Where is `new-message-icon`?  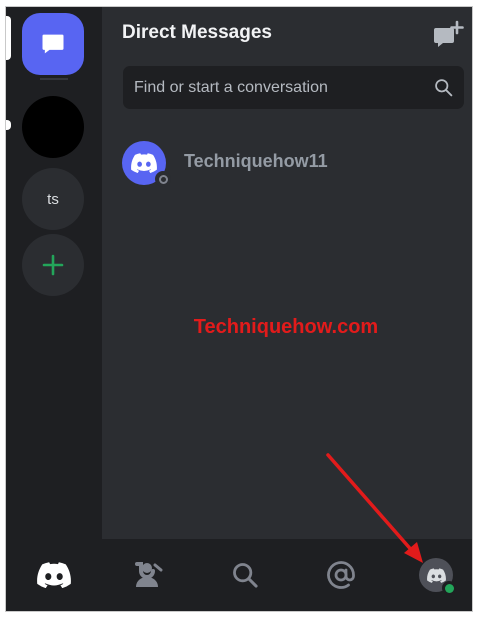 new-message-icon is located at coordinates (449, 33).